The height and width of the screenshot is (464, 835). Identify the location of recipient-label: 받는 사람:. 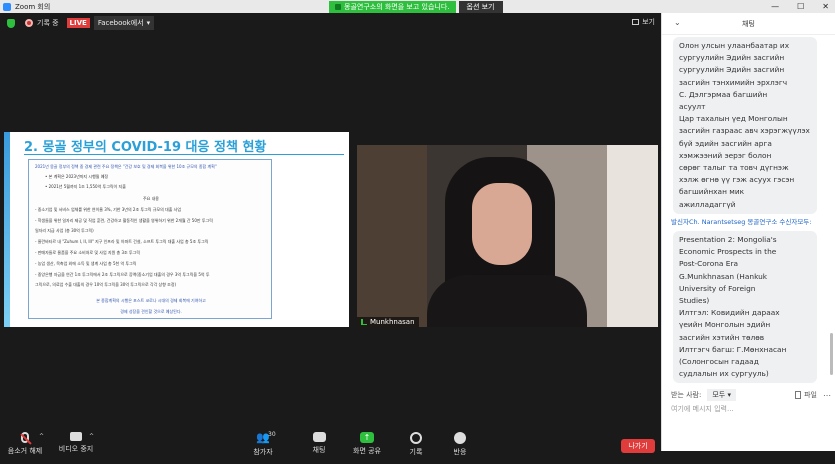
(686, 395).